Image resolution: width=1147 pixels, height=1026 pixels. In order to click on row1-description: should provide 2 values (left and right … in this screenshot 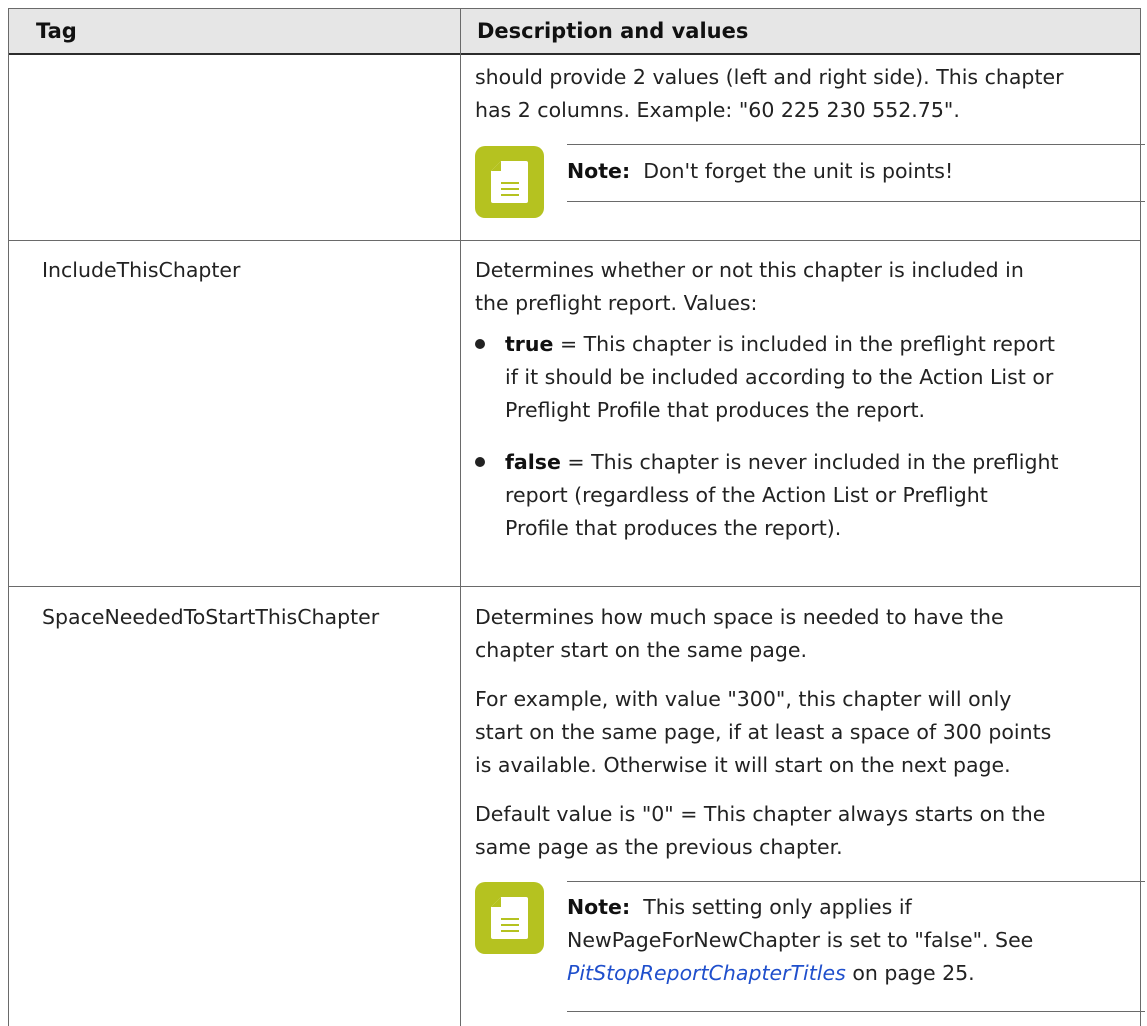, I will do `click(810, 94)`.